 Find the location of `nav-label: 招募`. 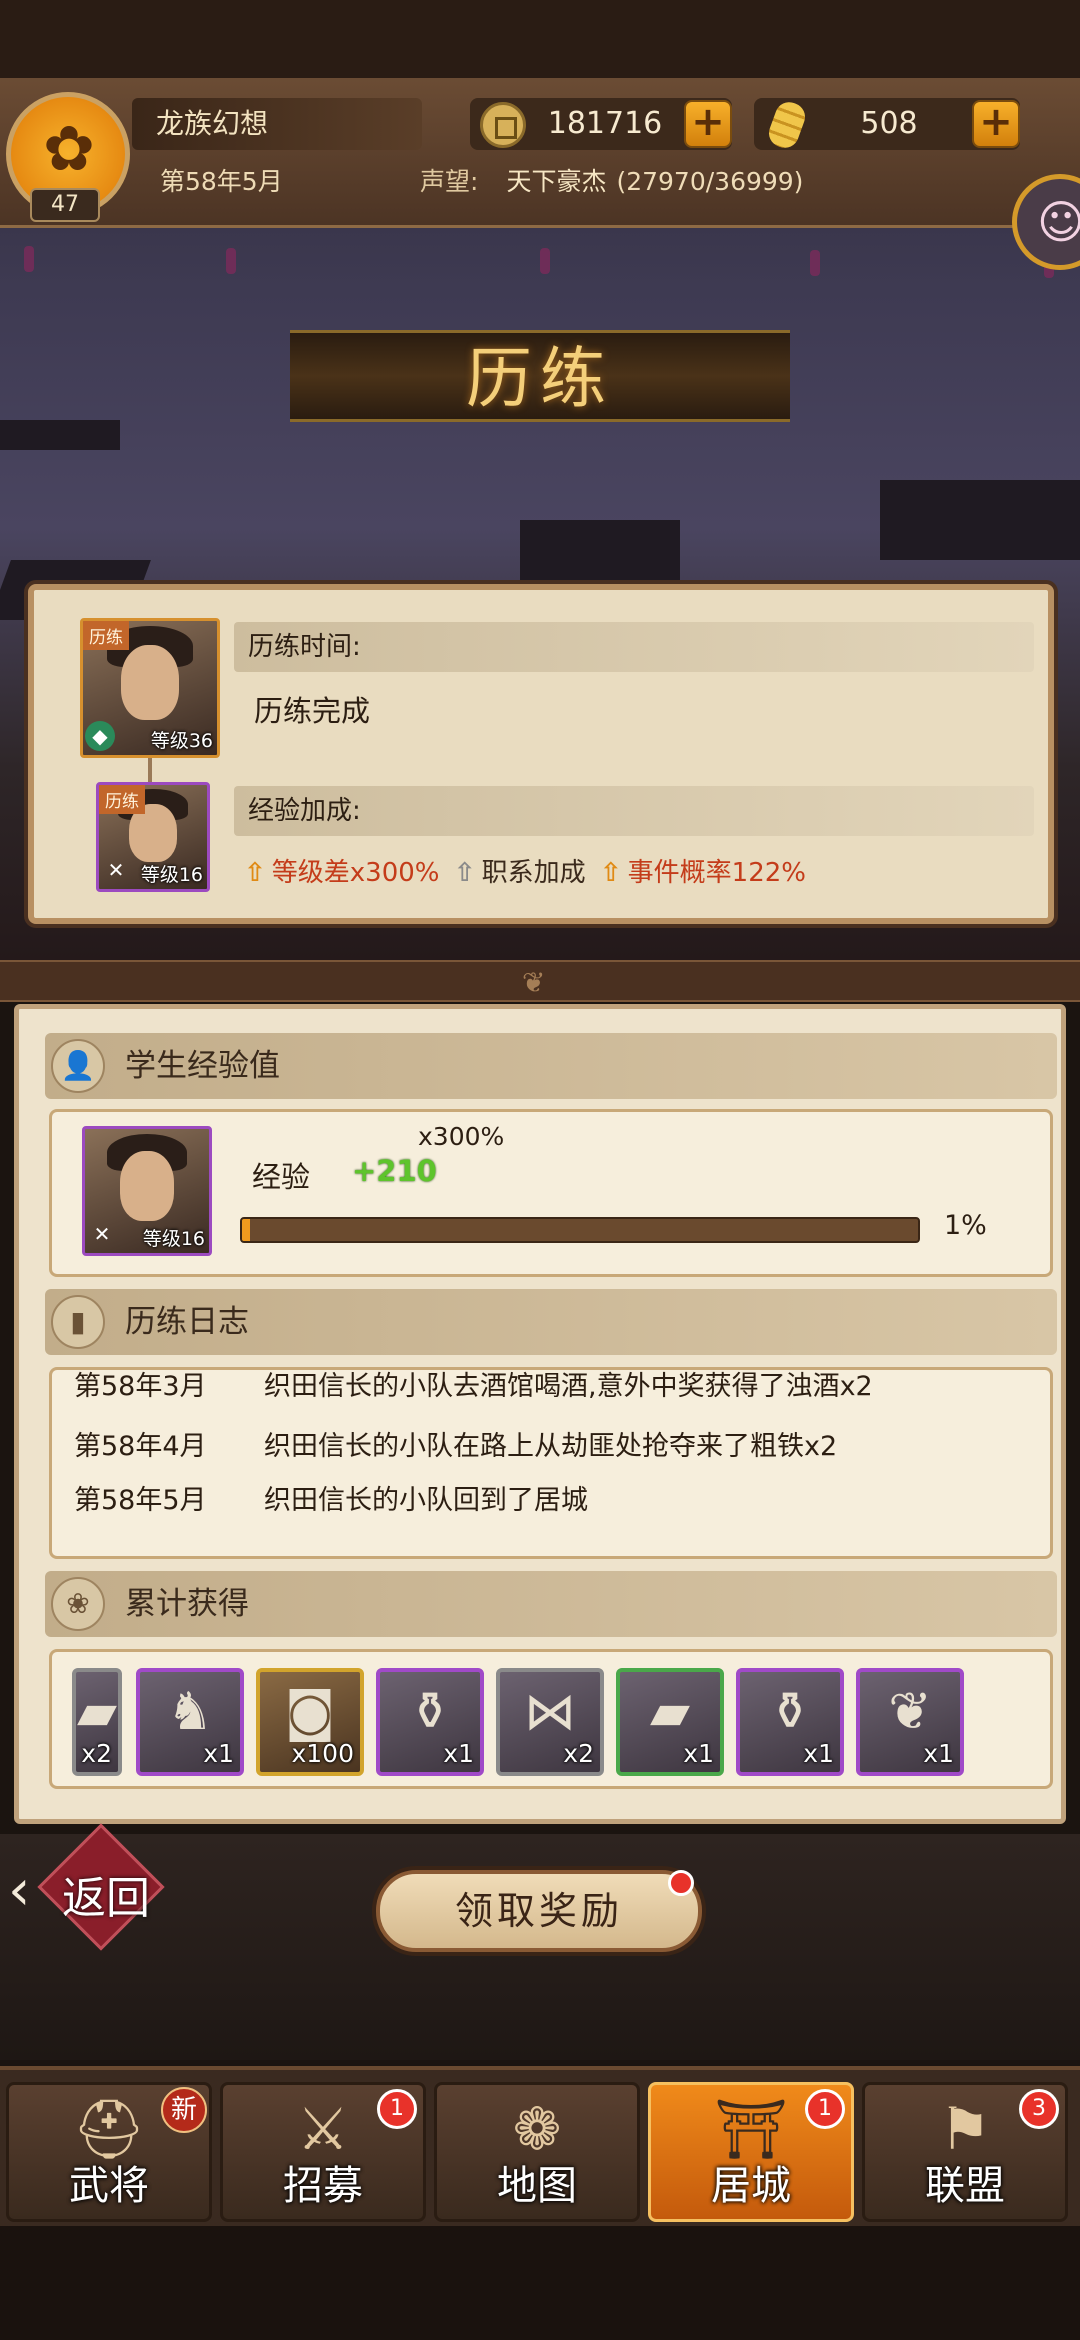

nav-label: 招募 is located at coordinates (323, 2186).